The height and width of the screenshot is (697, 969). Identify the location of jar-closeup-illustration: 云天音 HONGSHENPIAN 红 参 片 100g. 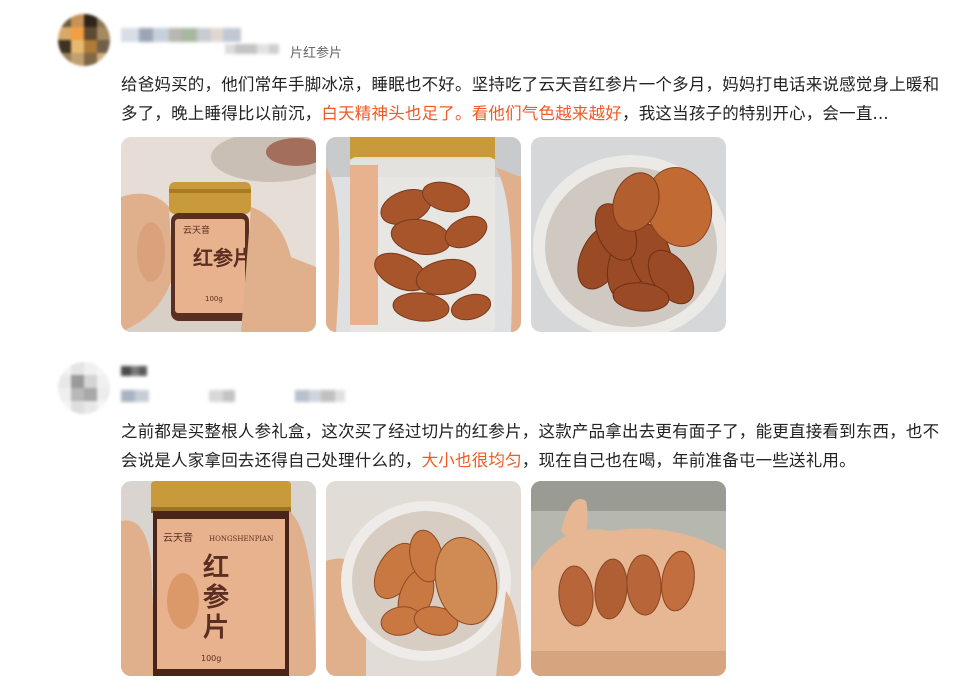
(218, 578).